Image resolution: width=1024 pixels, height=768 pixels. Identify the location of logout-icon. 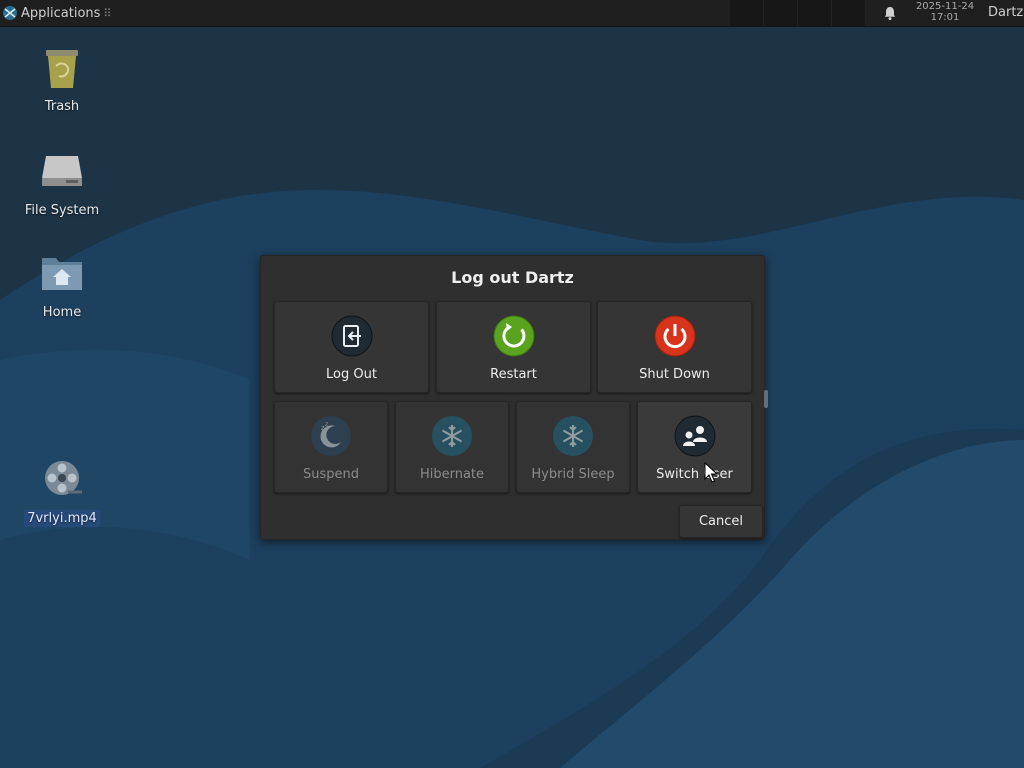
(351, 336).